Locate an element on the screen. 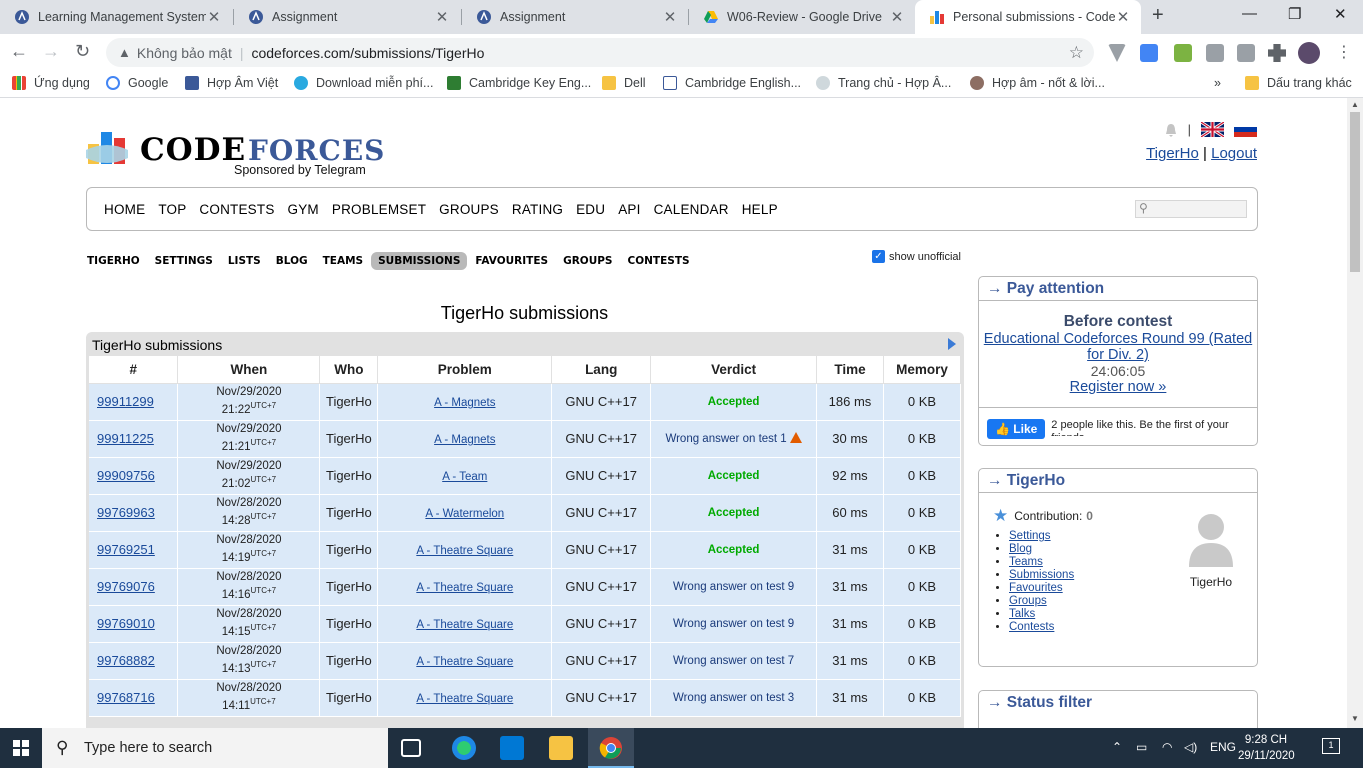  menu-calendar: CALENDAR is located at coordinates (691, 209).